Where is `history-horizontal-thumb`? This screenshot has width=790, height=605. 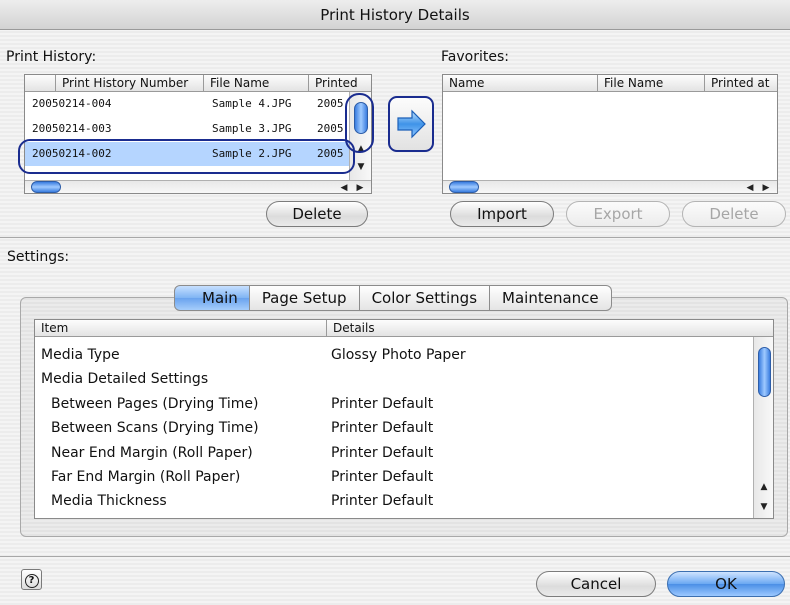
history-horizontal-thumb is located at coordinates (46, 187).